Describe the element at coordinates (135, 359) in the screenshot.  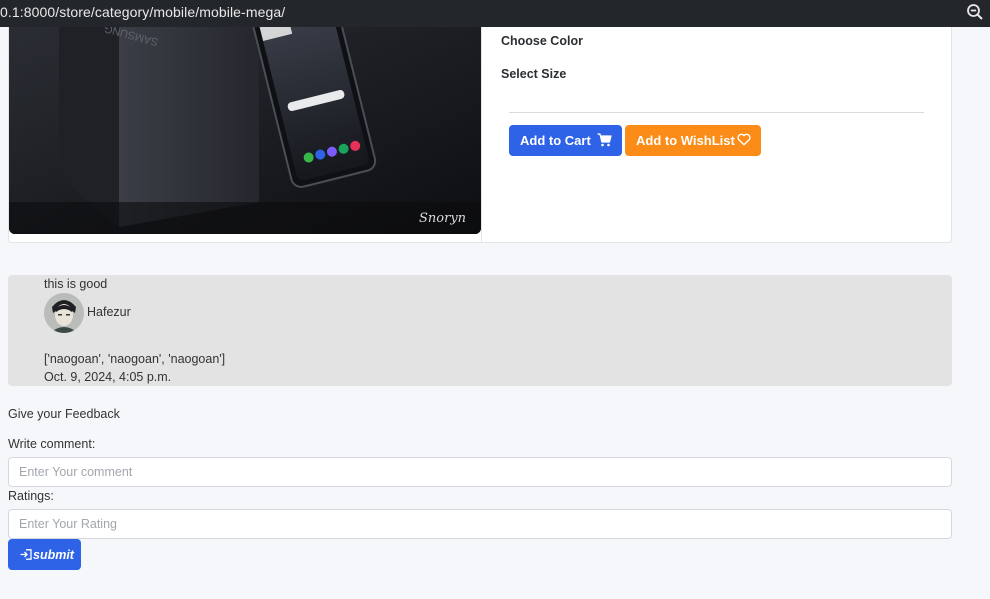
I see `review-tags: ['naogoan', 'naogoan', 'naogoan']` at that location.